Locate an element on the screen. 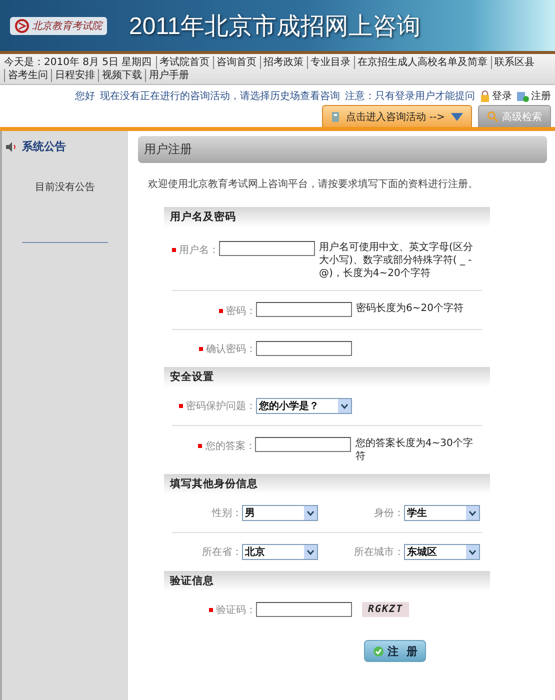 This screenshot has height=700, width=555. nav-link: 联系区县 is located at coordinates (514, 62).